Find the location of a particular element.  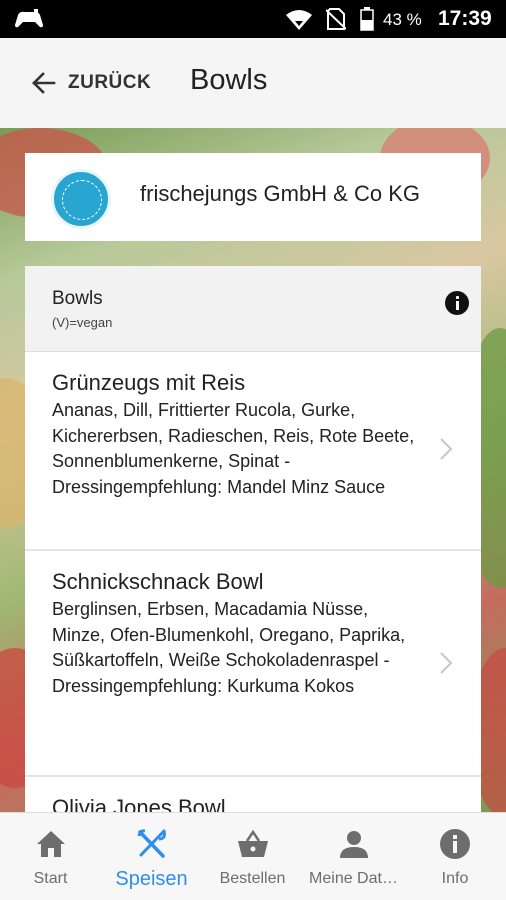

battery-percent: 43 % is located at coordinates (402, 19).